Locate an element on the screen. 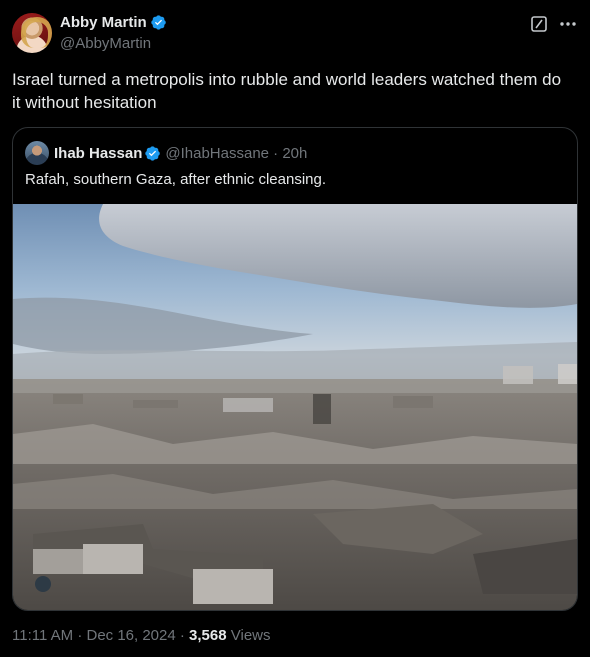 This screenshot has width=590, height=657. more-options-icon is located at coordinates (568, 24).